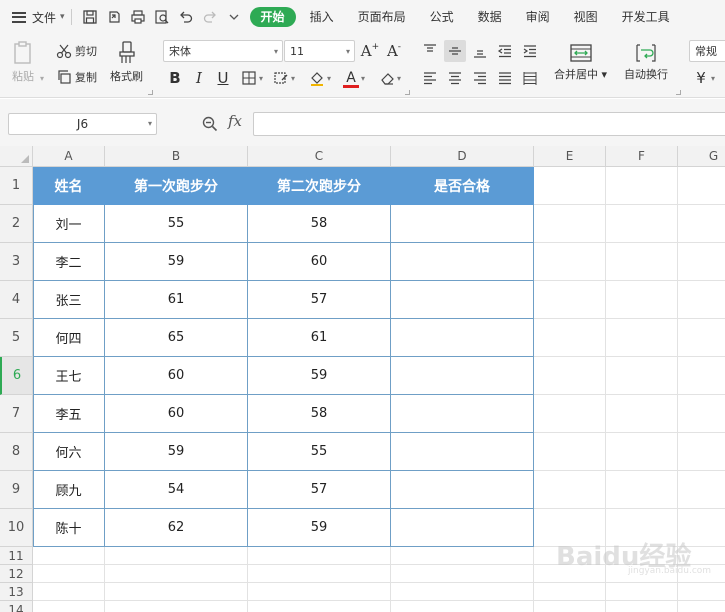 The width and height of the screenshot is (725, 612). I want to click on column-header-d: D, so click(462, 156).